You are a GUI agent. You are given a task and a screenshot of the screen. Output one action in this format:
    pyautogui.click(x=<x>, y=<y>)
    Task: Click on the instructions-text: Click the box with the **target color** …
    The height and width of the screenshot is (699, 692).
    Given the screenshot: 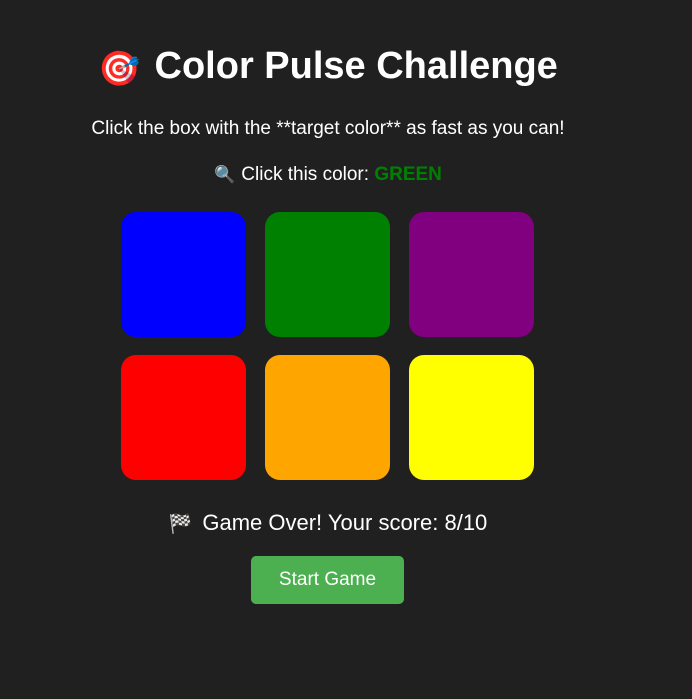 What is the action you would take?
    pyautogui.click(x=328, y=128)
    